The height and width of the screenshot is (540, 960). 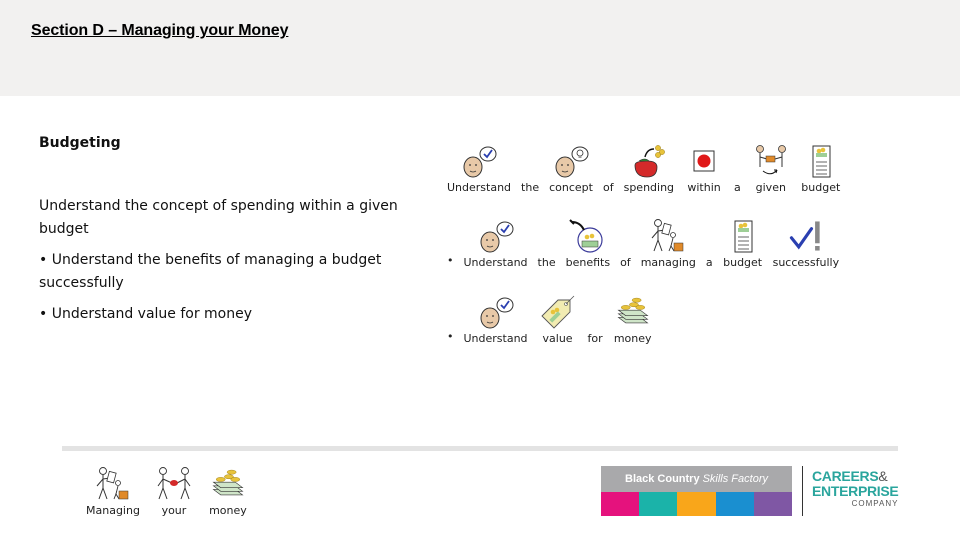 I want to click on symbol-word: benefits, so click(x=588, y=243).